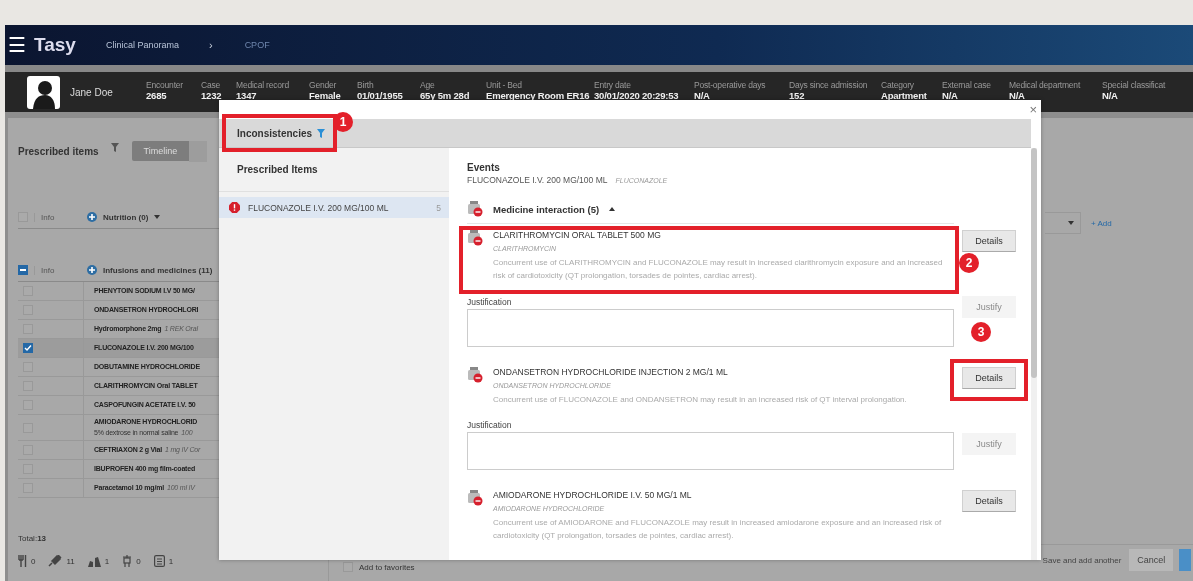  What do you see at coordinates (366, 84) in the screenshot?
I see `field-label: Birth` at bounding box center [366, 84].